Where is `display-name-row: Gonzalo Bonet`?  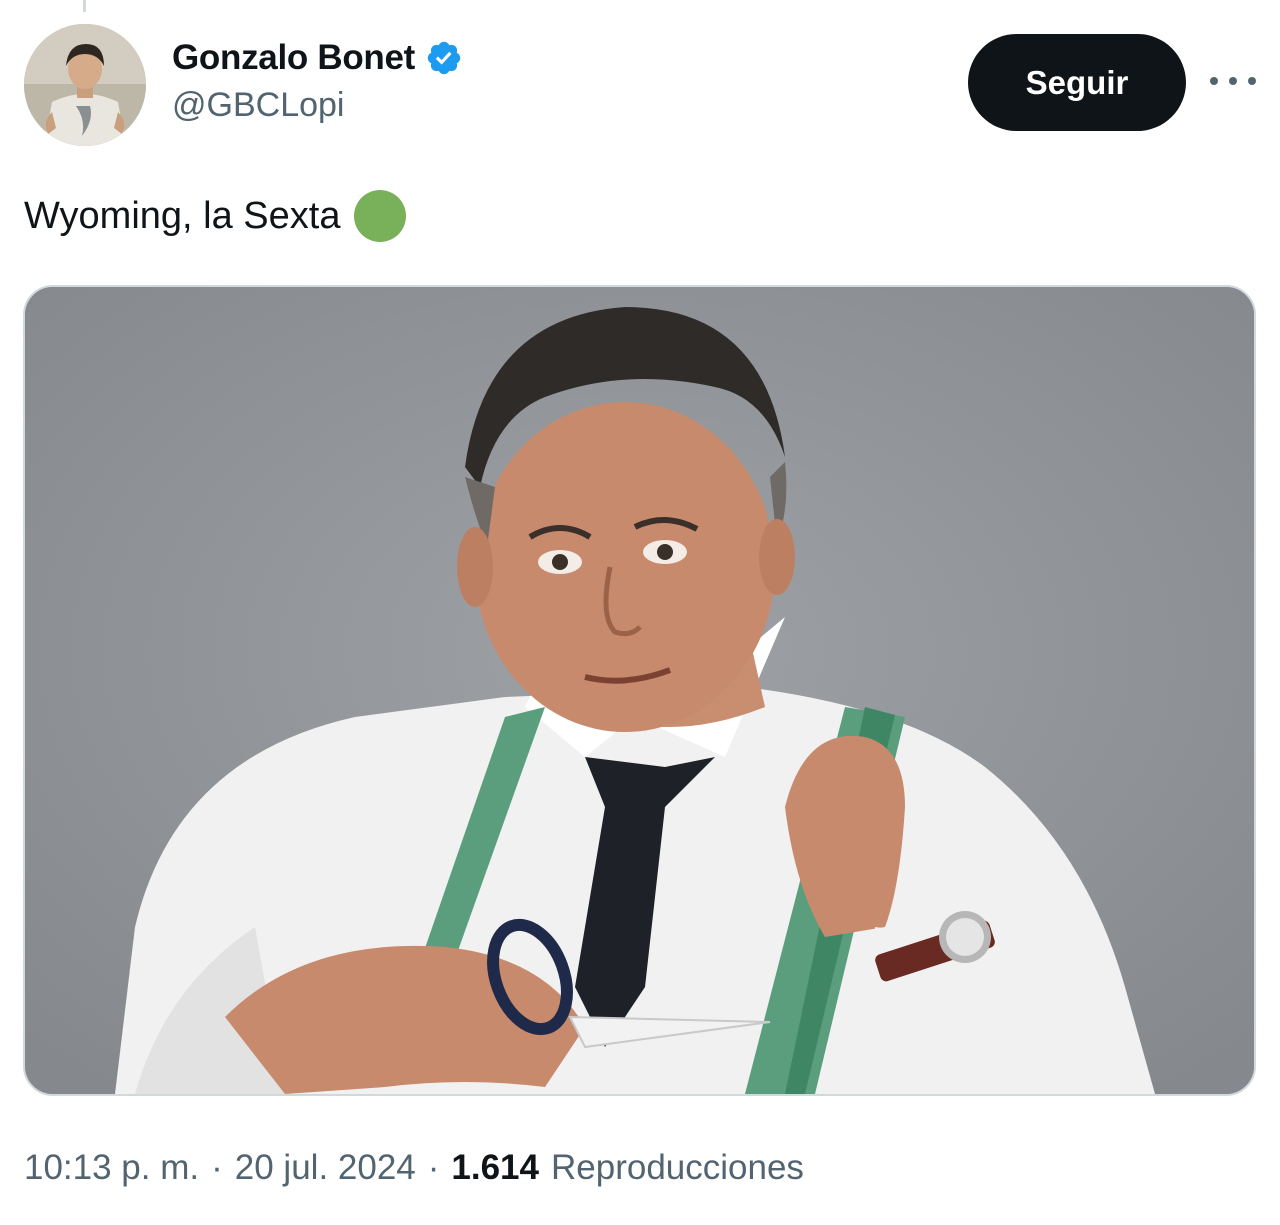 display-name-row: Gonzalo Bonet is located at coordinates (317, 58).